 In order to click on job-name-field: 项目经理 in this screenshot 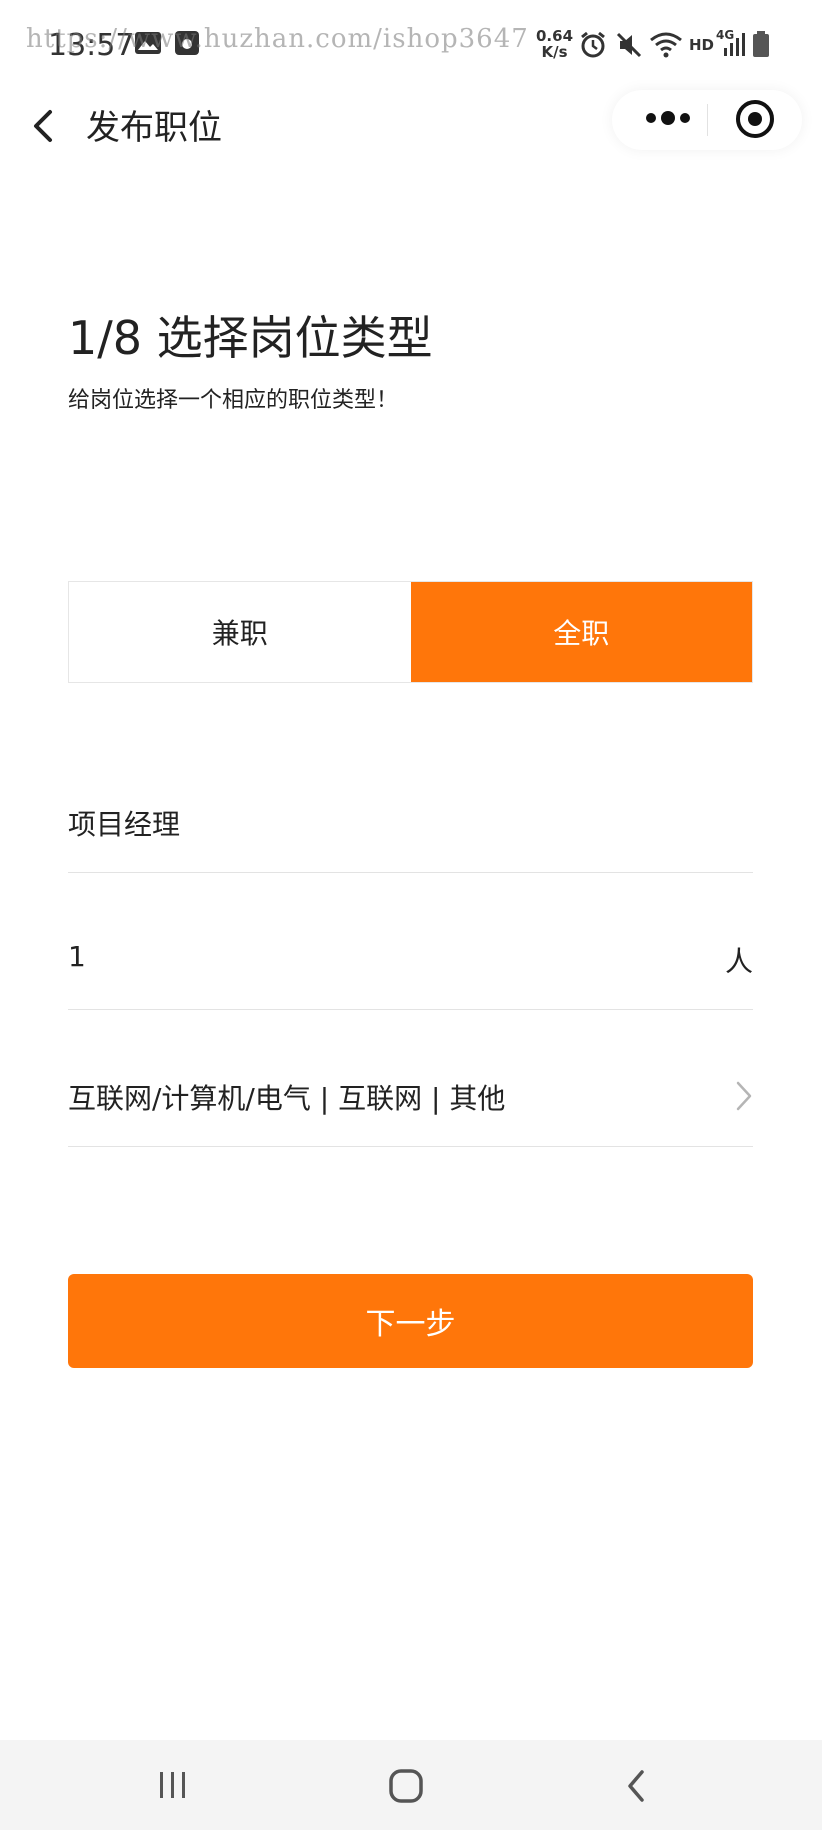, I will do `click(410, 823)`.